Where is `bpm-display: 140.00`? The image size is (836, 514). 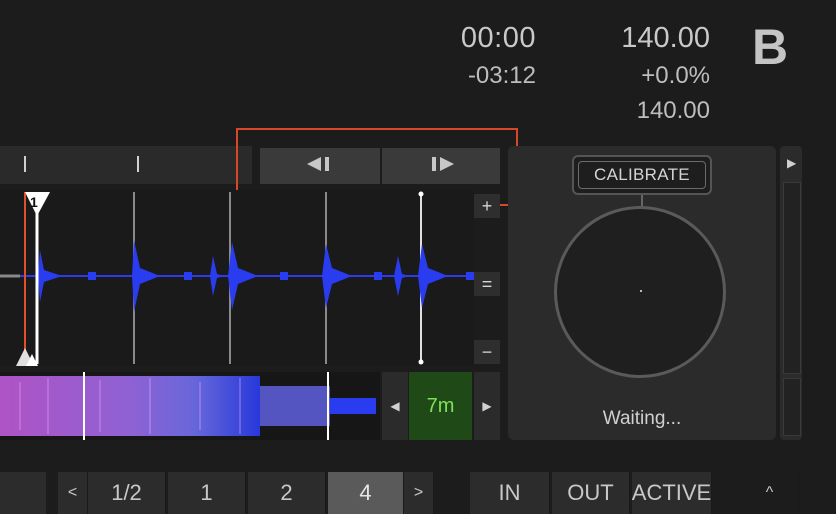 bpm-display: 140.00 is located at coordinates (665, 38).